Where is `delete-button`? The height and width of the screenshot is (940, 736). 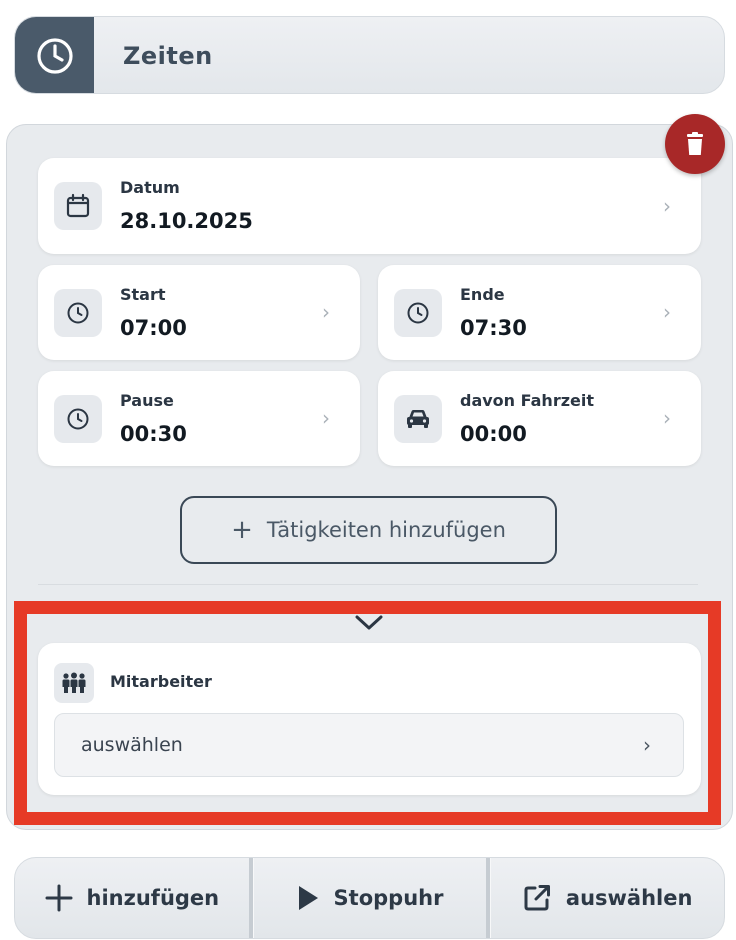 delete-button is located at coordinates (695, 144).